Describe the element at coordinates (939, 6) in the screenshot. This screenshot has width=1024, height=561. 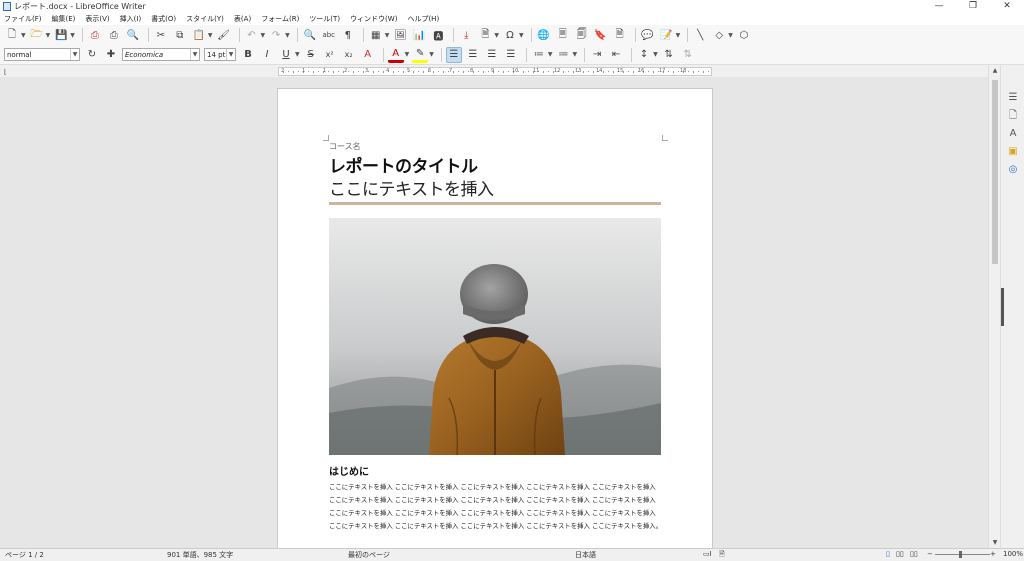
I see `minimize-button: —` at that location.